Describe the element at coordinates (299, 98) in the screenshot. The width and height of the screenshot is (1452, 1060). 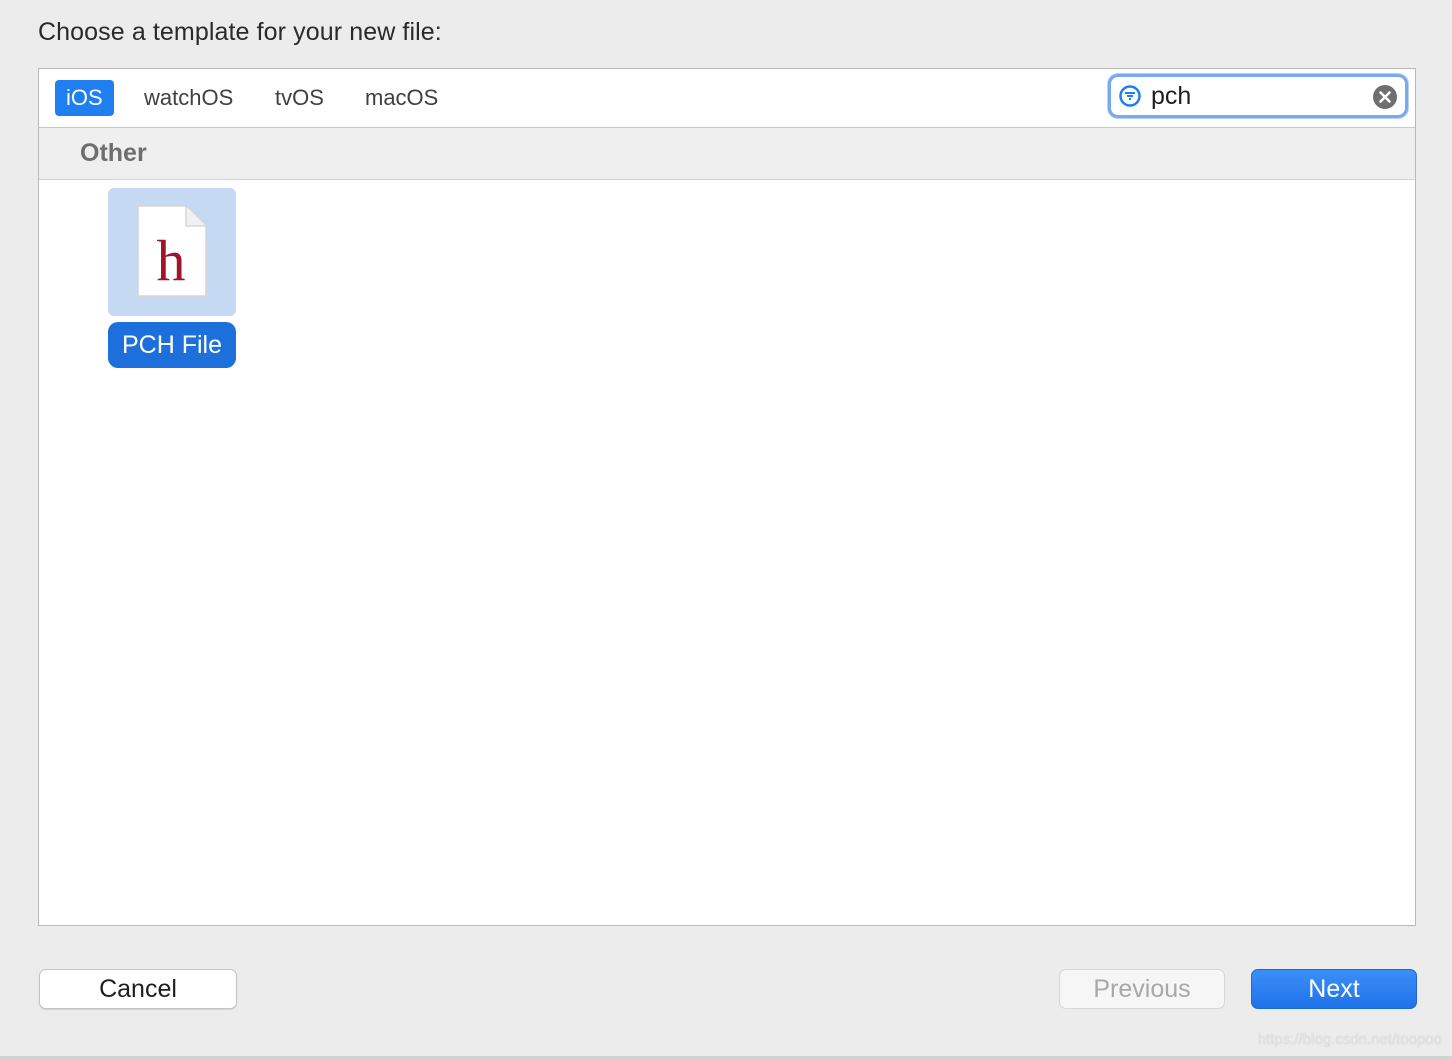
I see `tab-tvos: tvOS` at that location.